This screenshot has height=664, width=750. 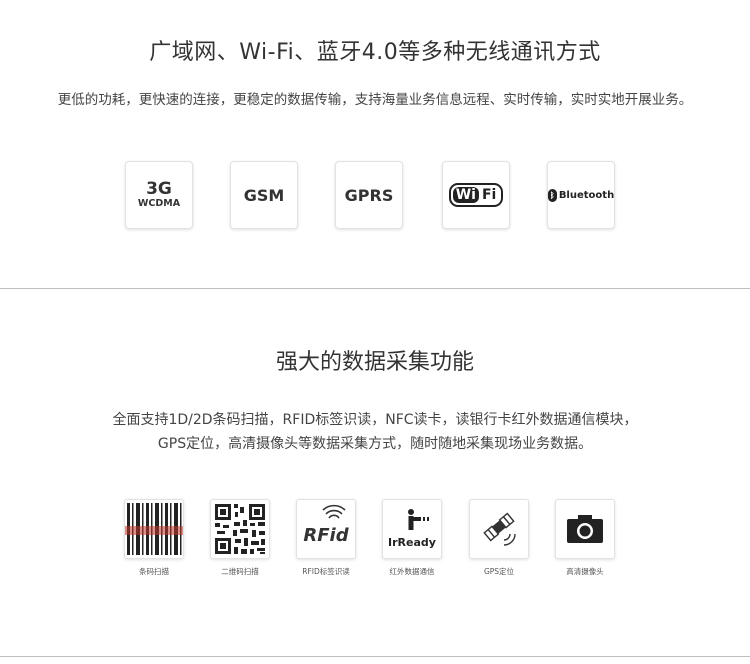 I want to click on card-gprs-label: GPRS, so click(x=369, y=195).